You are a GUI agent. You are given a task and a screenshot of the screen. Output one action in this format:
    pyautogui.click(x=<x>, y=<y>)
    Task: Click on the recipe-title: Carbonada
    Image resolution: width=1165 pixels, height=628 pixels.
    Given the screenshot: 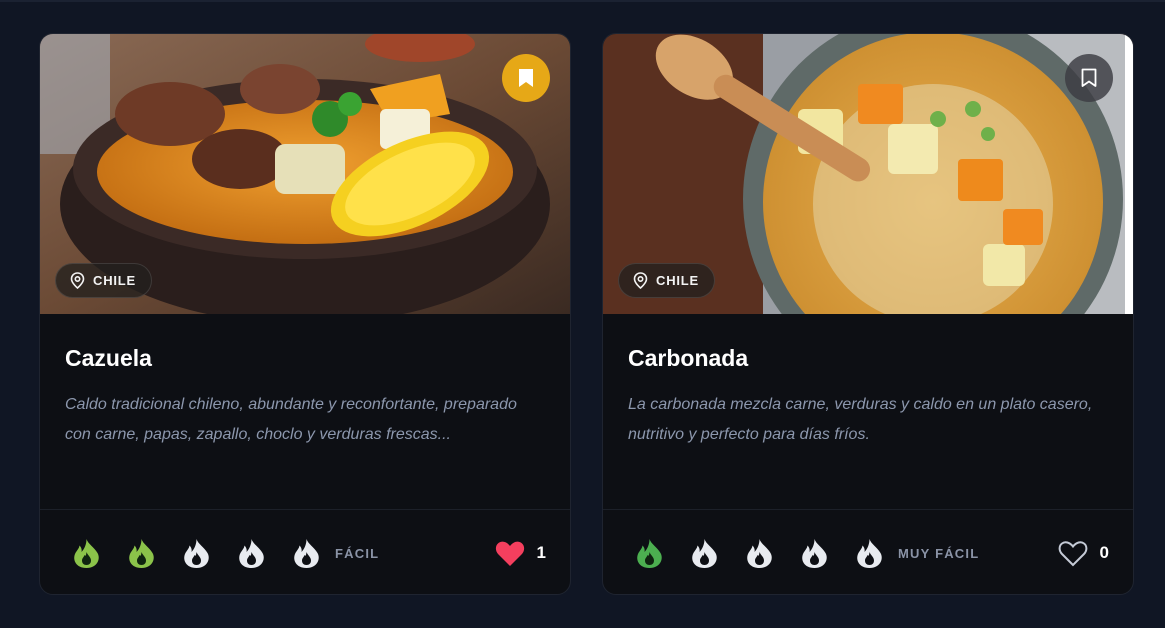 What is the action you would take?
    pyautogui.click(x=868, y=358)
    